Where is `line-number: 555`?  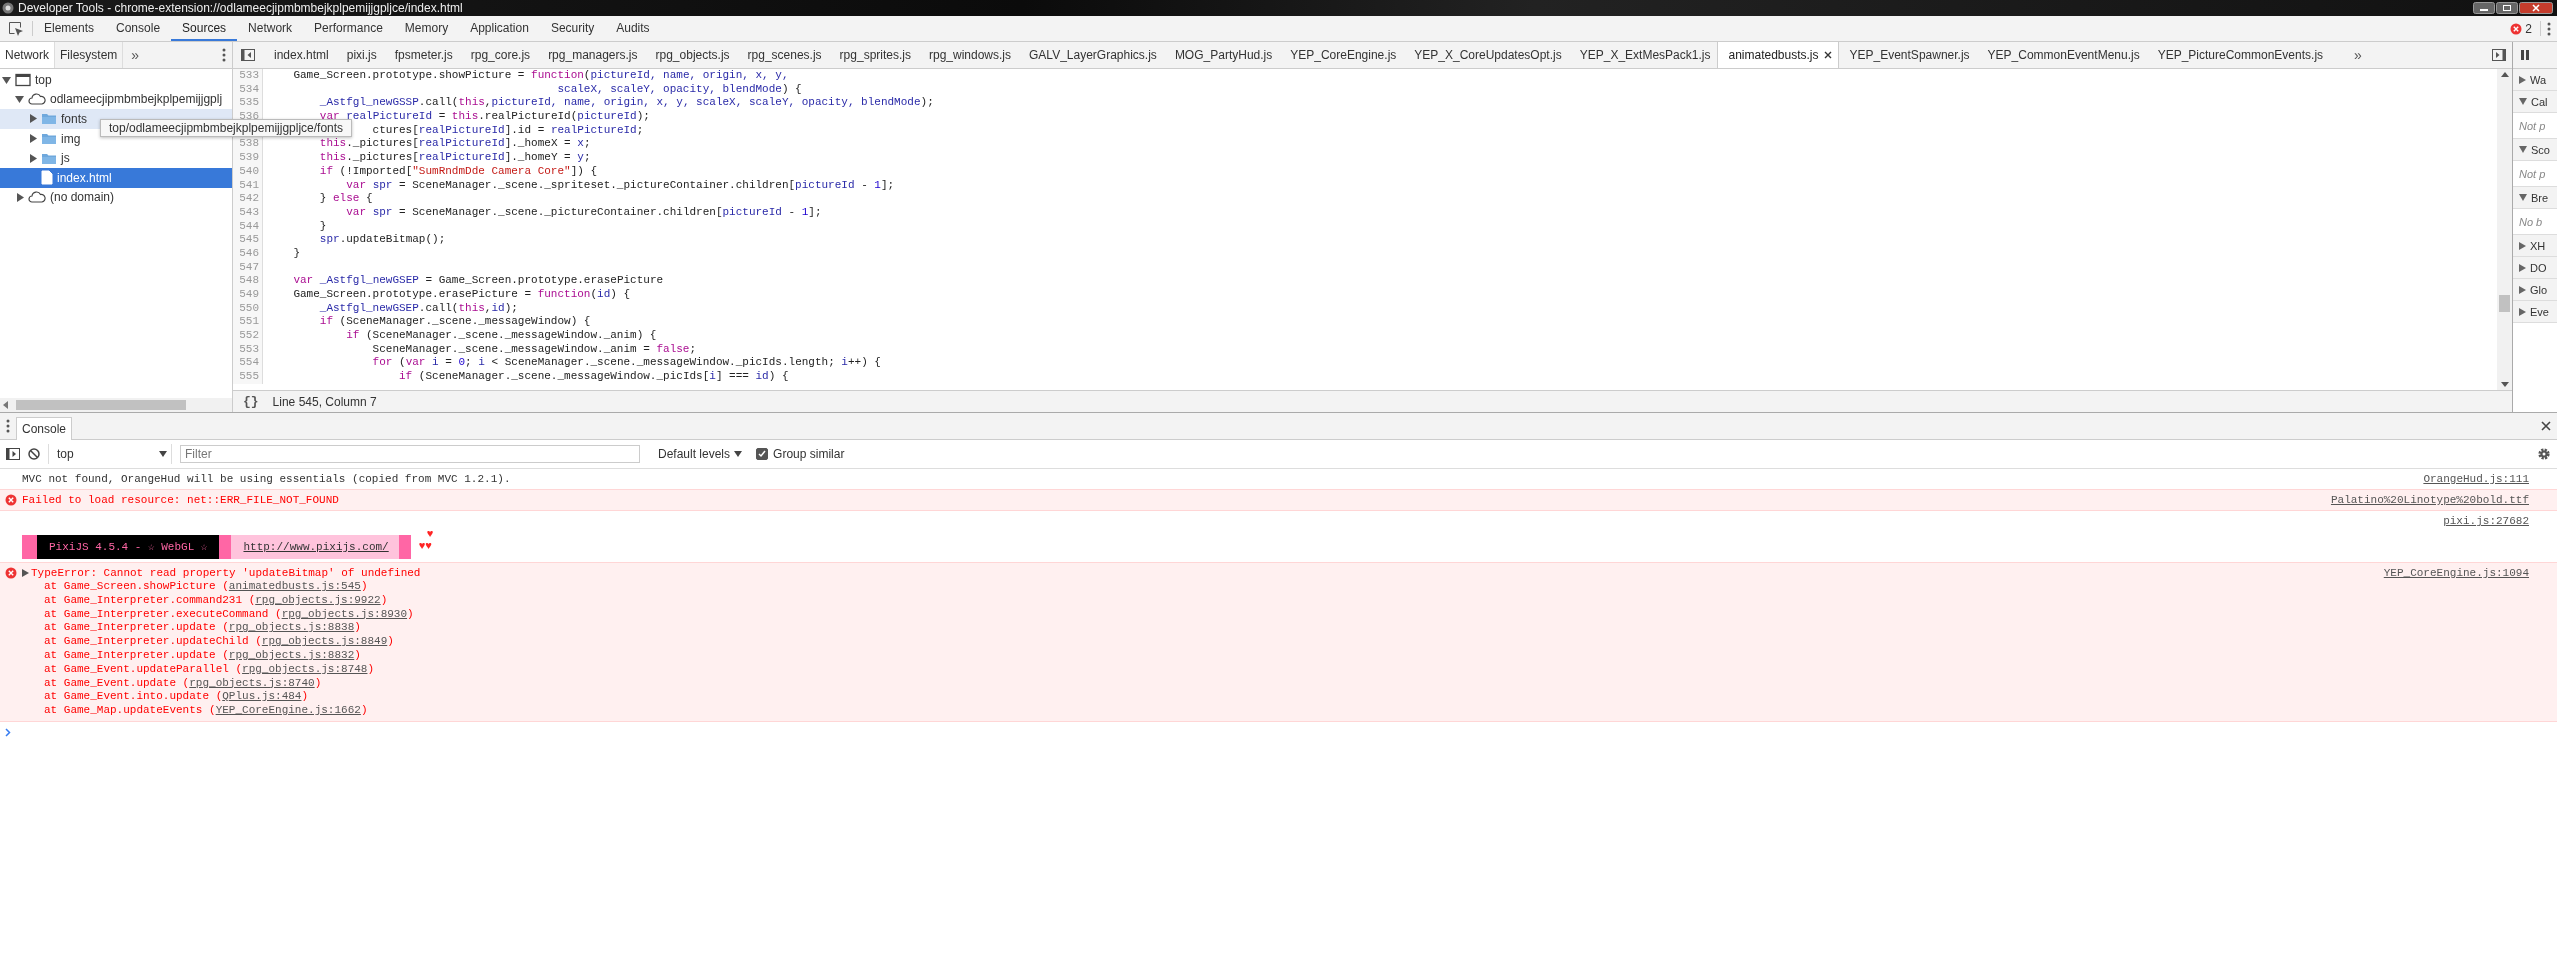
line-number: 555 is located at coordinates (248, 377).